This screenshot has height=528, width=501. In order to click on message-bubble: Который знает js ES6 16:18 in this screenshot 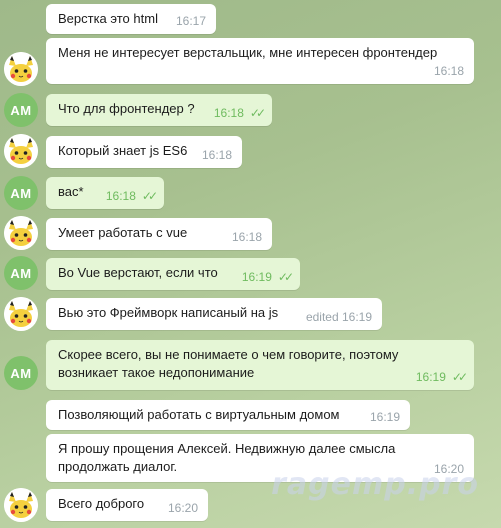, I will do `click(144, 152)`.